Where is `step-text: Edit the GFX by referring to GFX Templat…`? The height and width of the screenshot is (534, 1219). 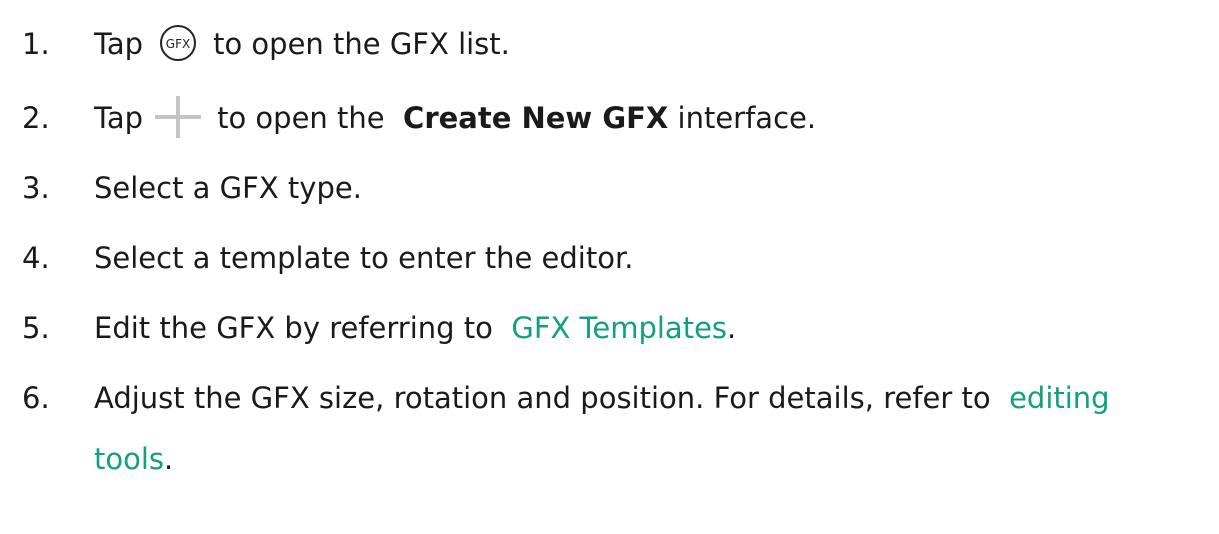
step-text: Edit the GFX by referring to GFX Templat… is located at coordinates (415, 328).